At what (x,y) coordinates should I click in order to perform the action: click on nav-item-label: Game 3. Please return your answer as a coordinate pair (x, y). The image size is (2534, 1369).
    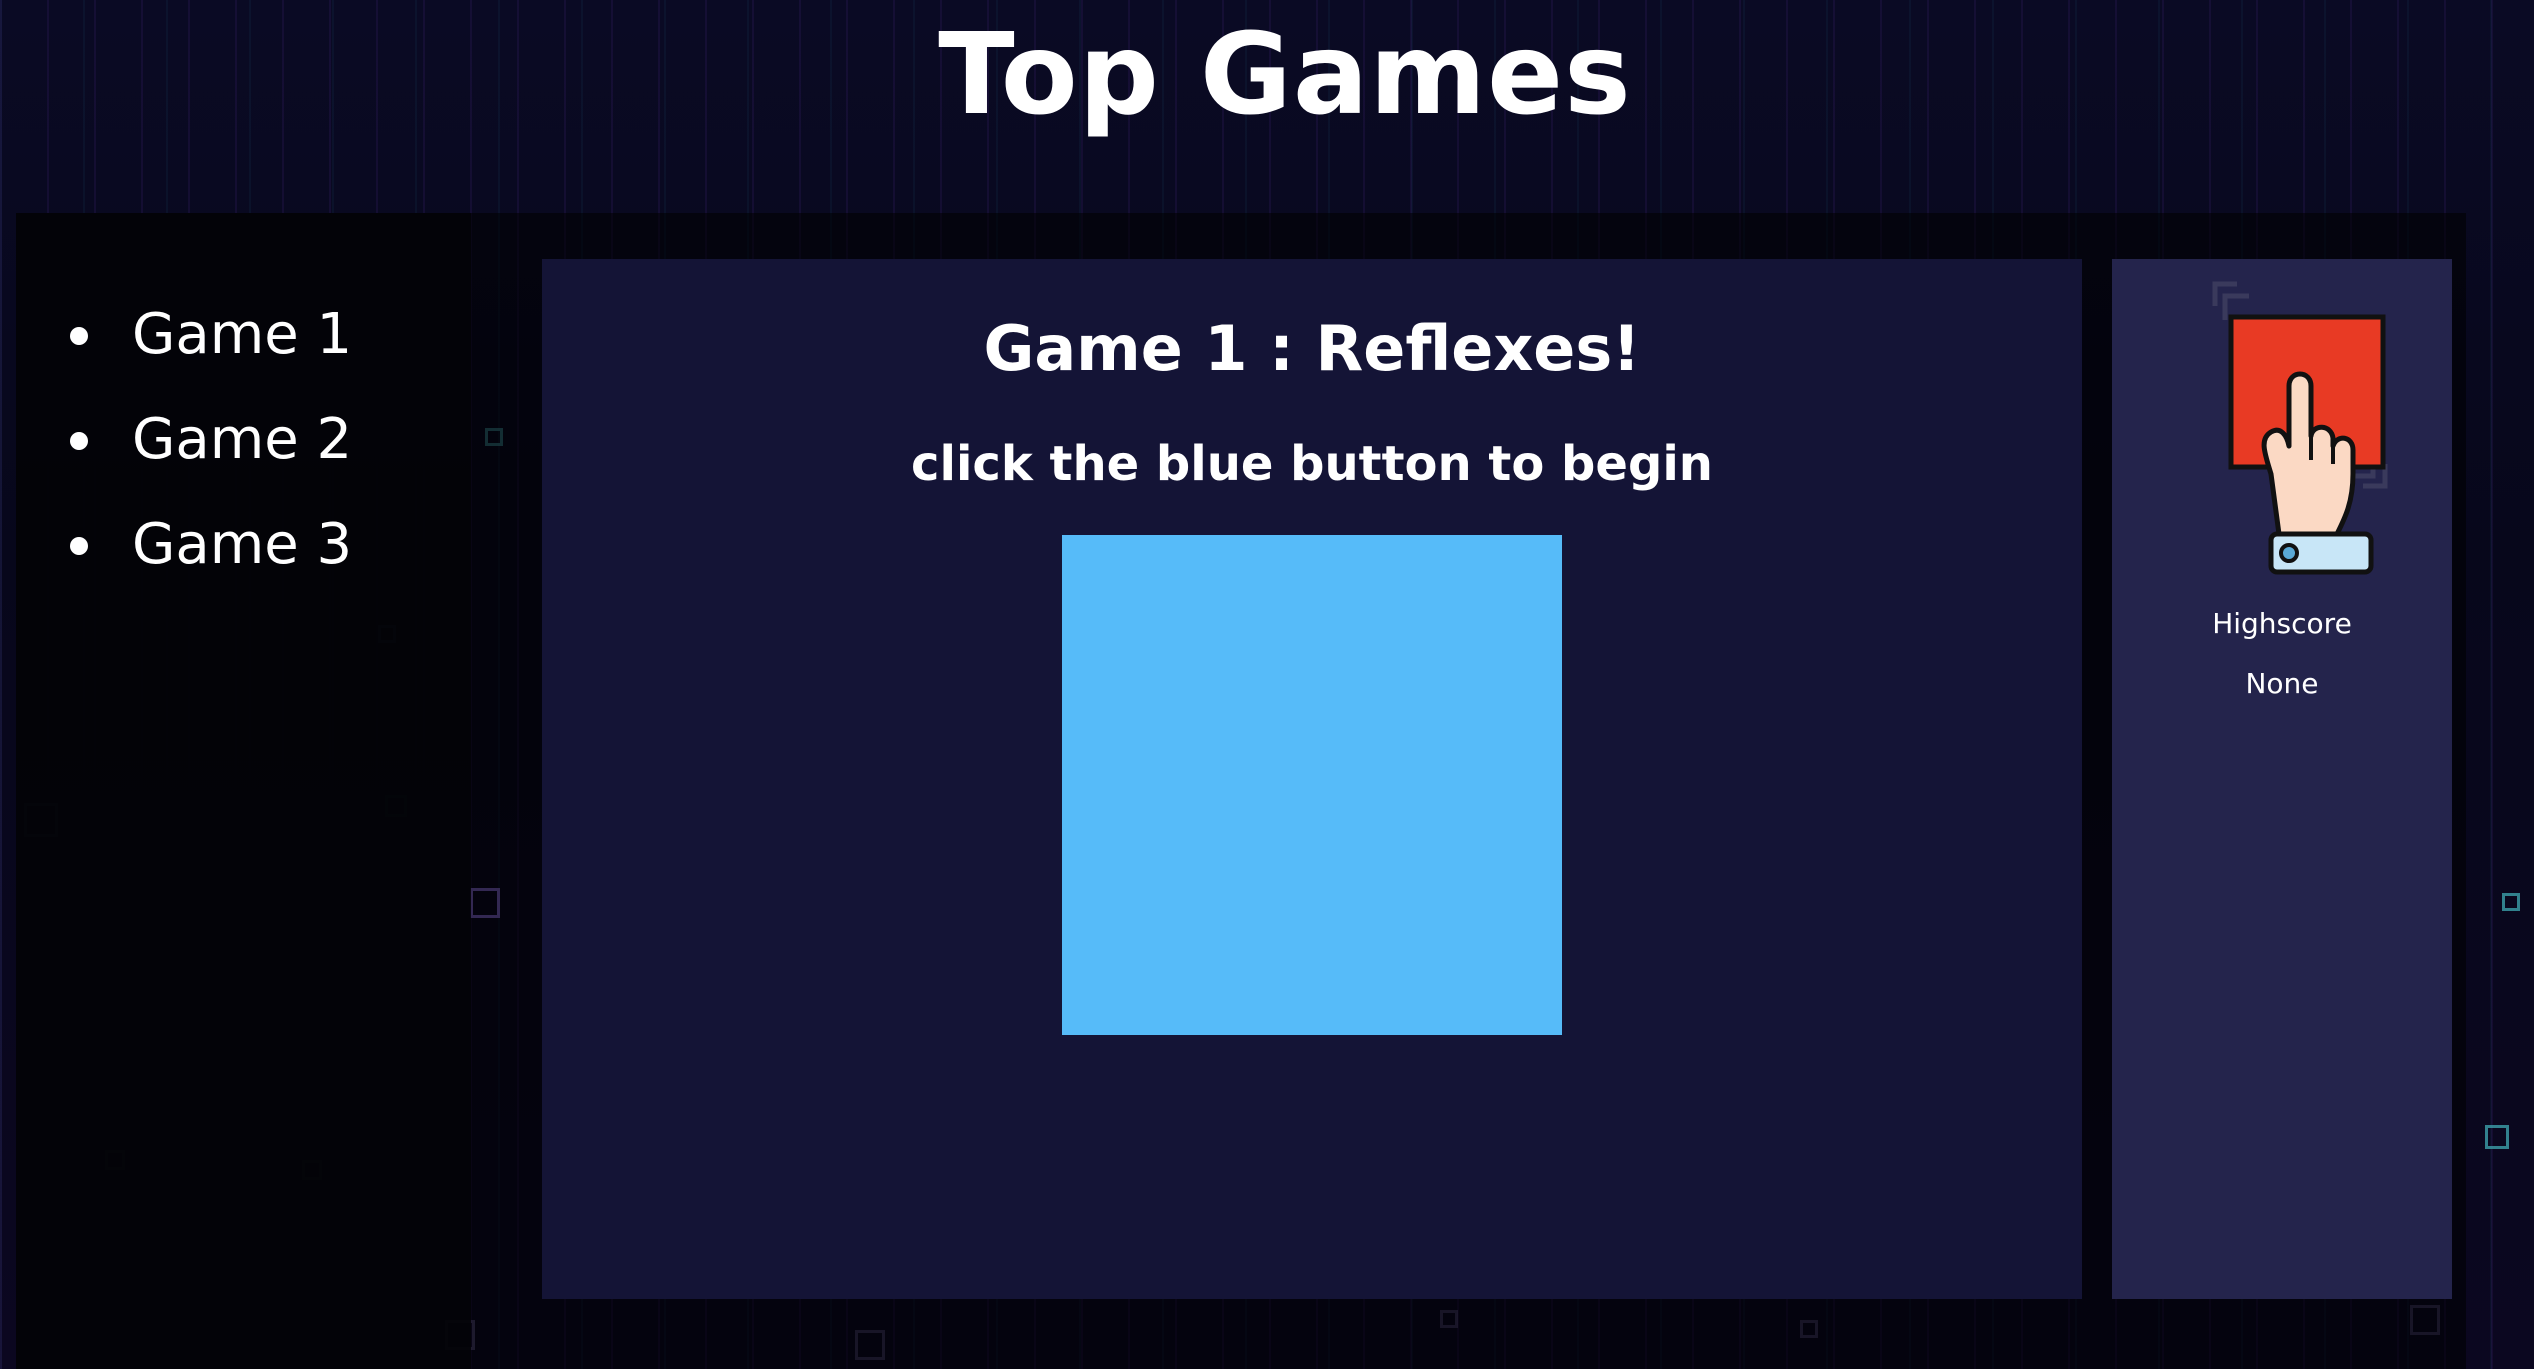
    Looking at the image, I should click on (242, 544).